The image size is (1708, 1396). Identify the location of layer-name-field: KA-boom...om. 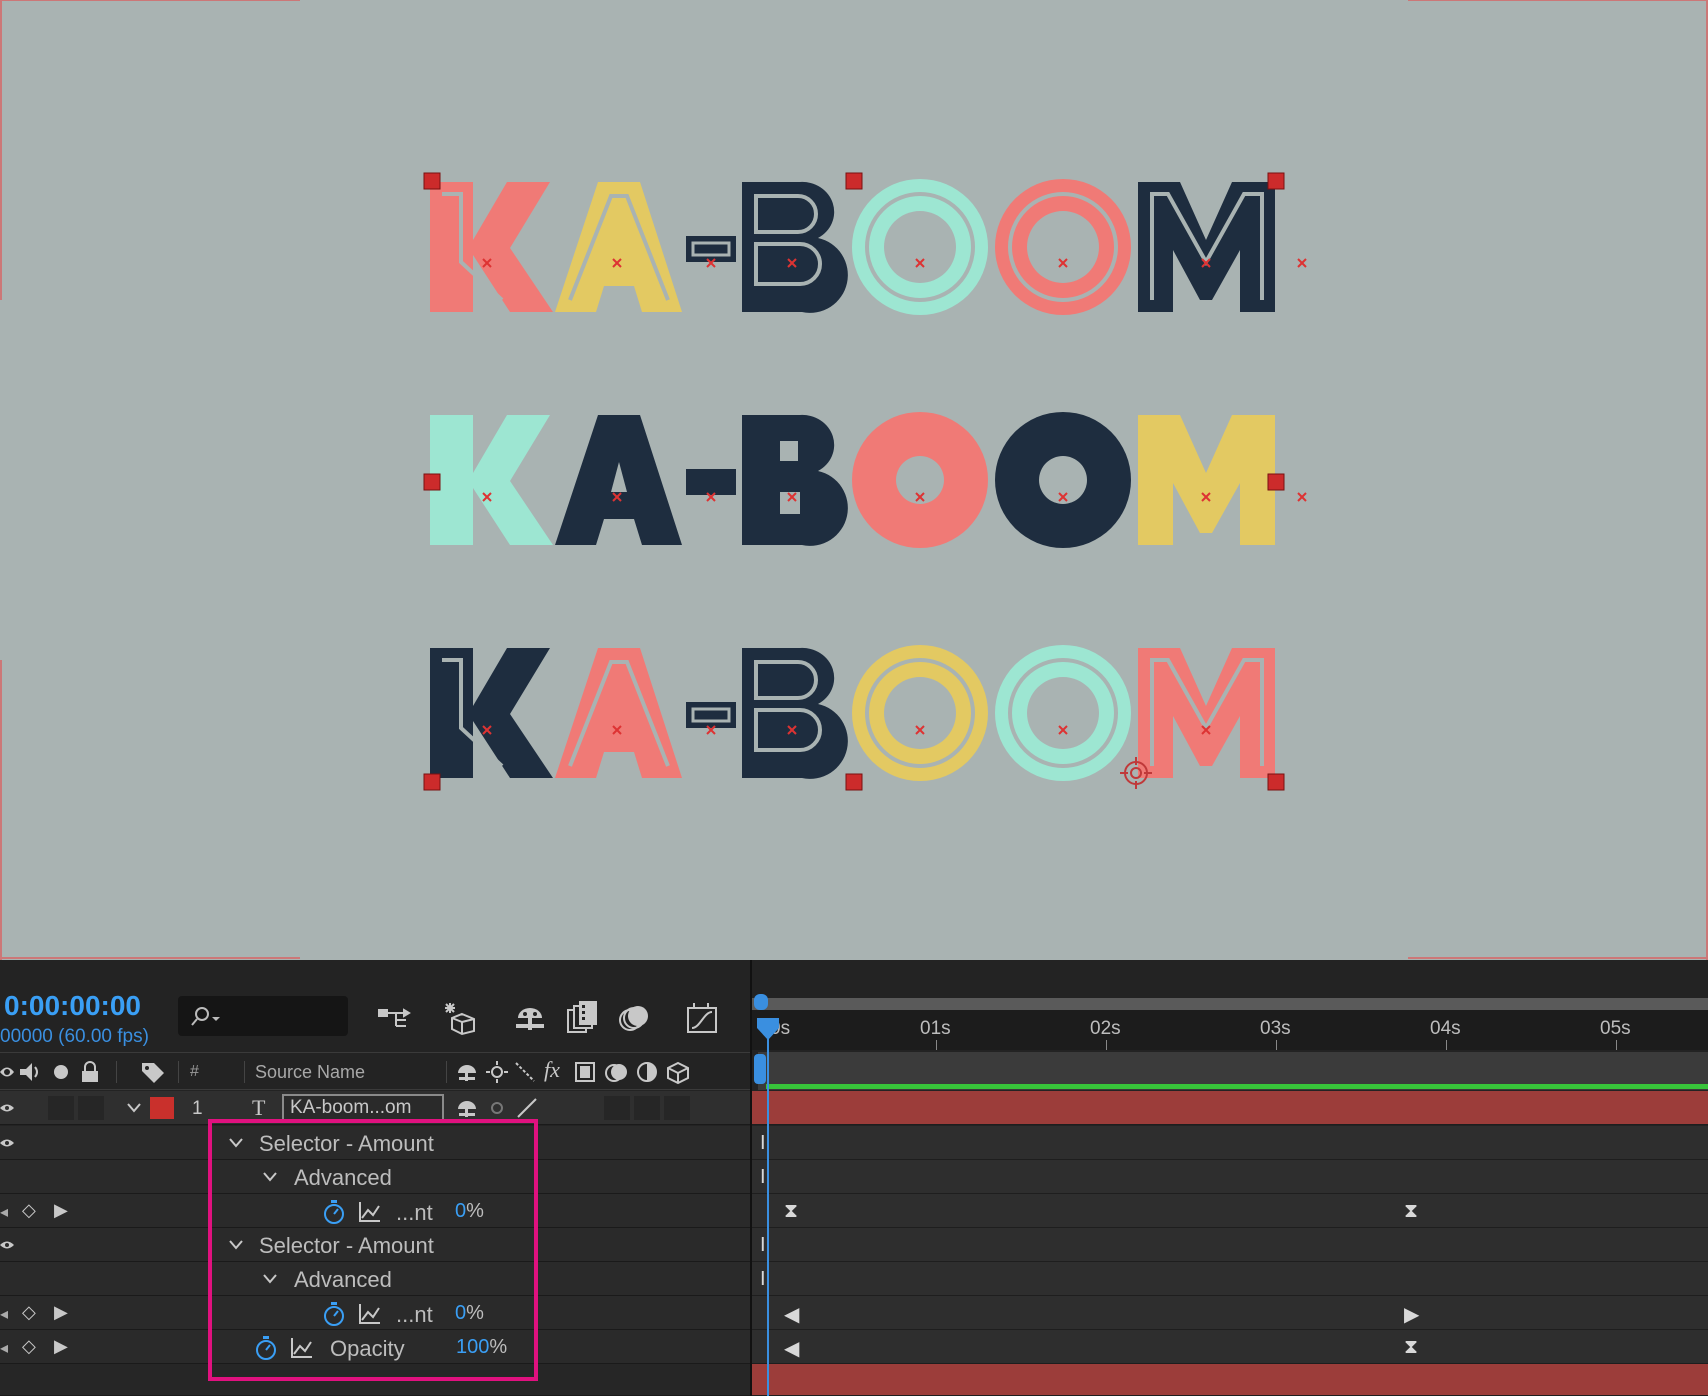
(363, 1108).